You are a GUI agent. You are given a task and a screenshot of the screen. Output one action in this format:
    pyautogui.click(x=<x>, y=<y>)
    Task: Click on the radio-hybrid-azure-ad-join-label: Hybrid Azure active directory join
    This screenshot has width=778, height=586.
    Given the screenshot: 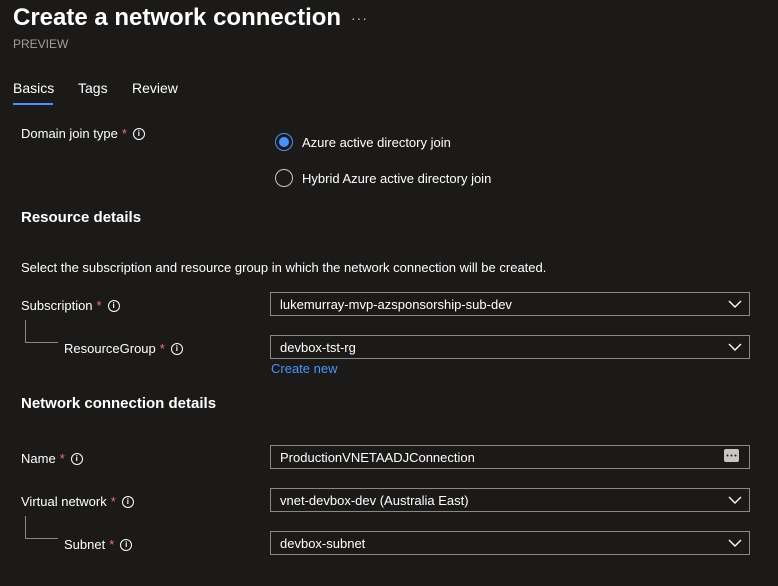 What is the action you would take?
    pyautogui.click(x=397, y=178)
    